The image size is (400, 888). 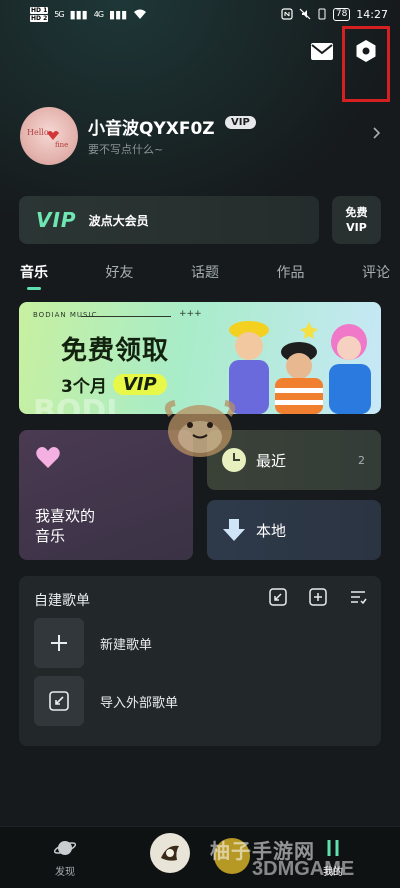 What do you see at coordinates (341, 14) in the screenshot?
I see `battery-level: 78` at bounding box center [341, 14].